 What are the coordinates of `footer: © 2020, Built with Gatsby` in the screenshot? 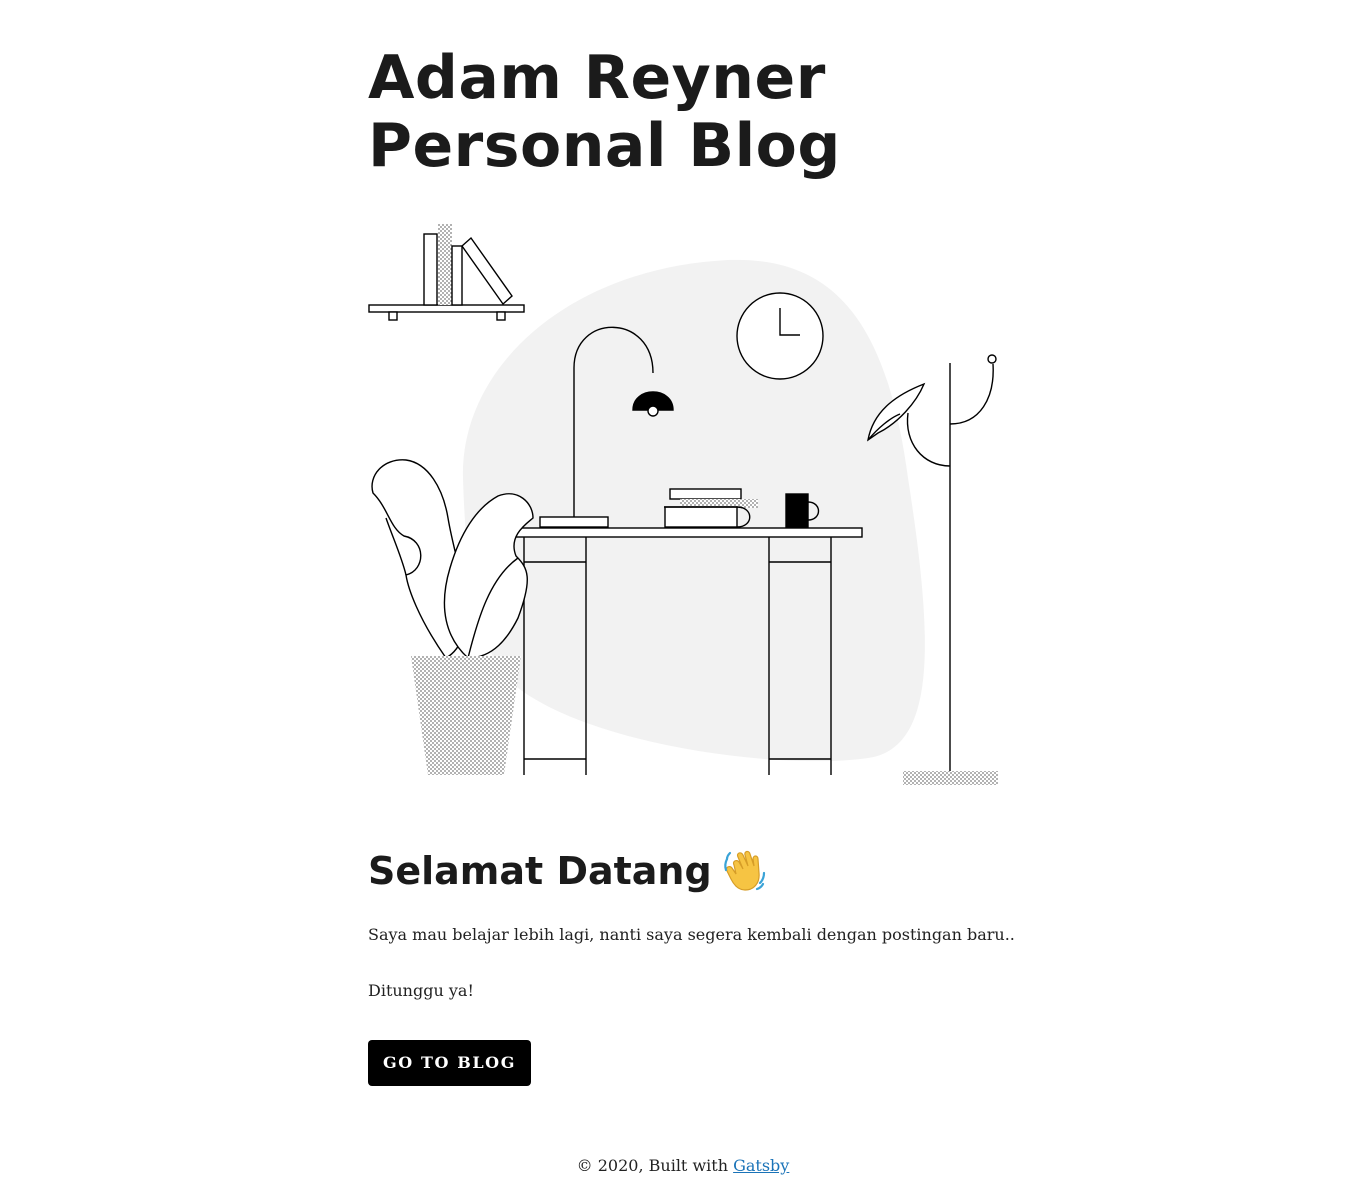 It's located at (683, 1166).